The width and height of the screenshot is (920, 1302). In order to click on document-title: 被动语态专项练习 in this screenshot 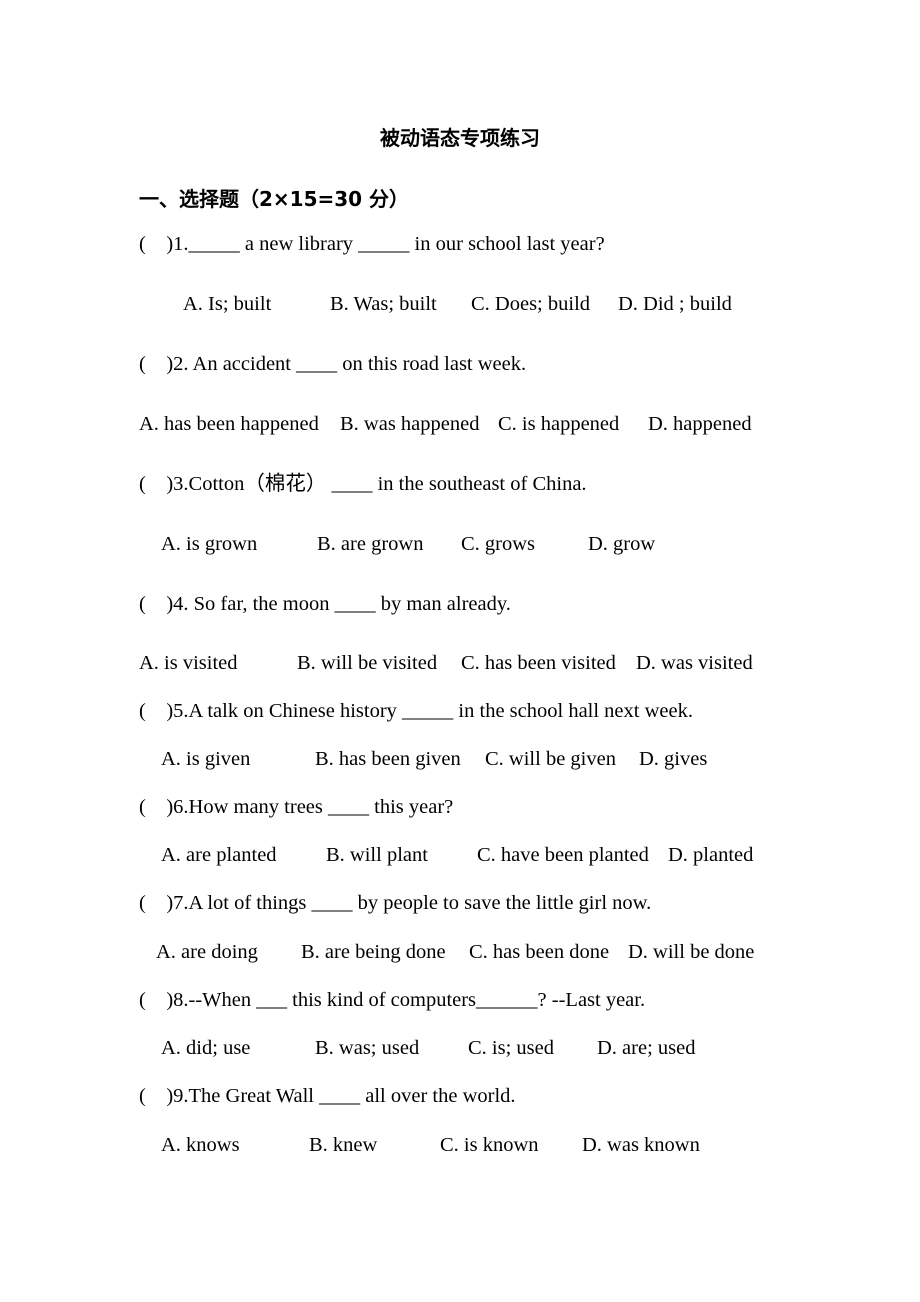, I will do `click(460, 138)`.